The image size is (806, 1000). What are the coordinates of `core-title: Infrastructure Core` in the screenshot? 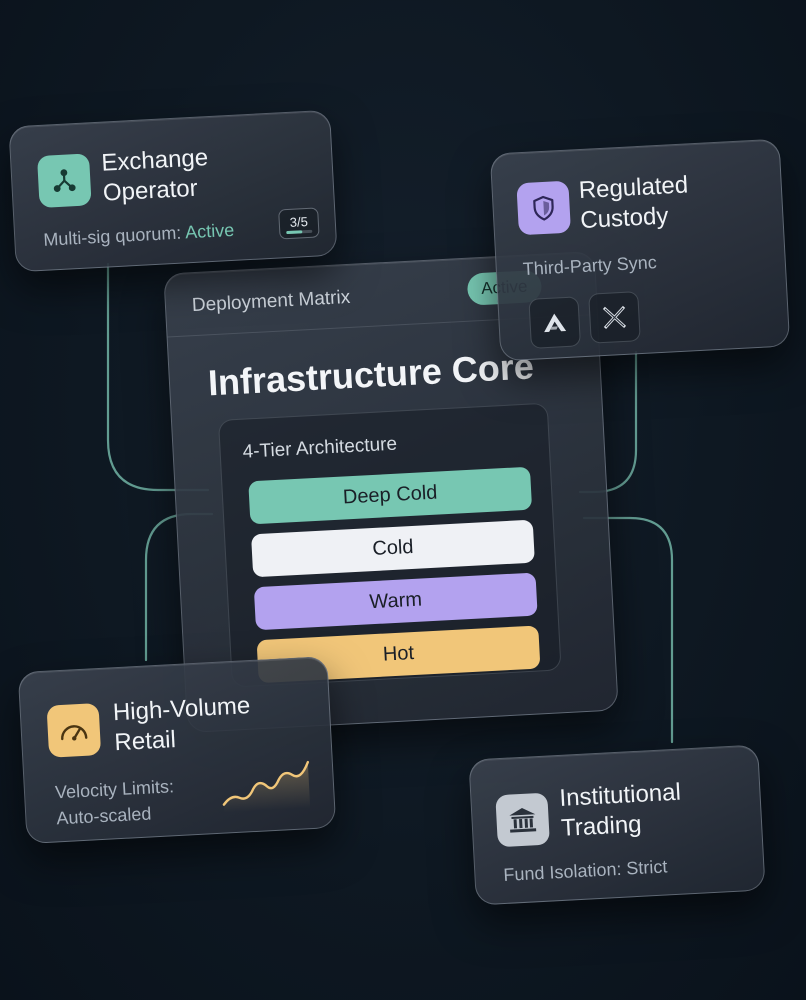 It's located at (370, 374).